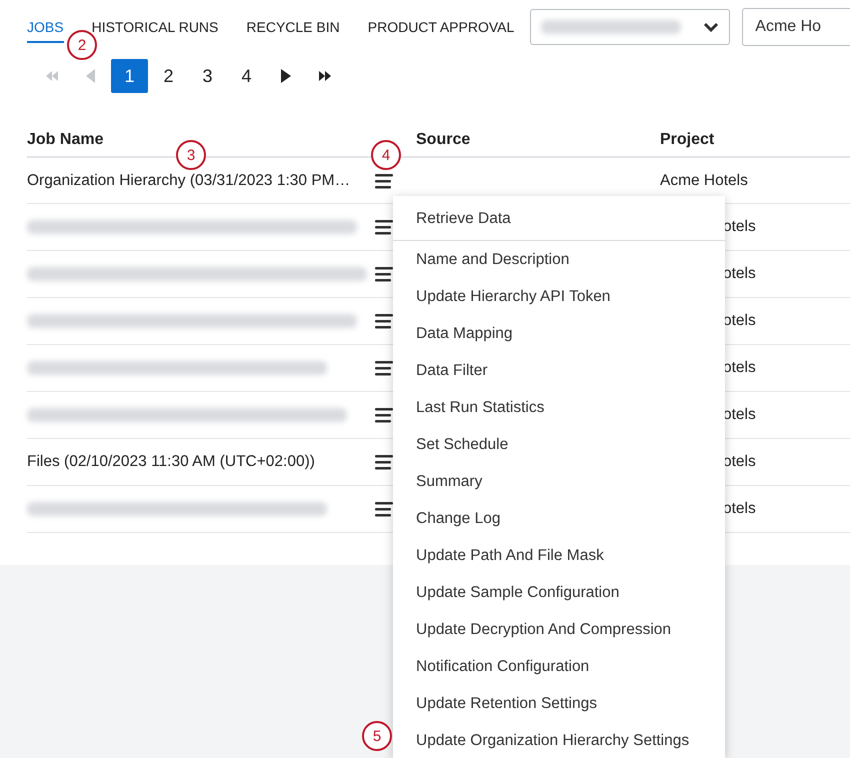 This screenshot has width=850, height=758. Describe the element at coordinates (441, 27) in the screenshot. I see `tab: PRODUCT APPROVAL` at that location.